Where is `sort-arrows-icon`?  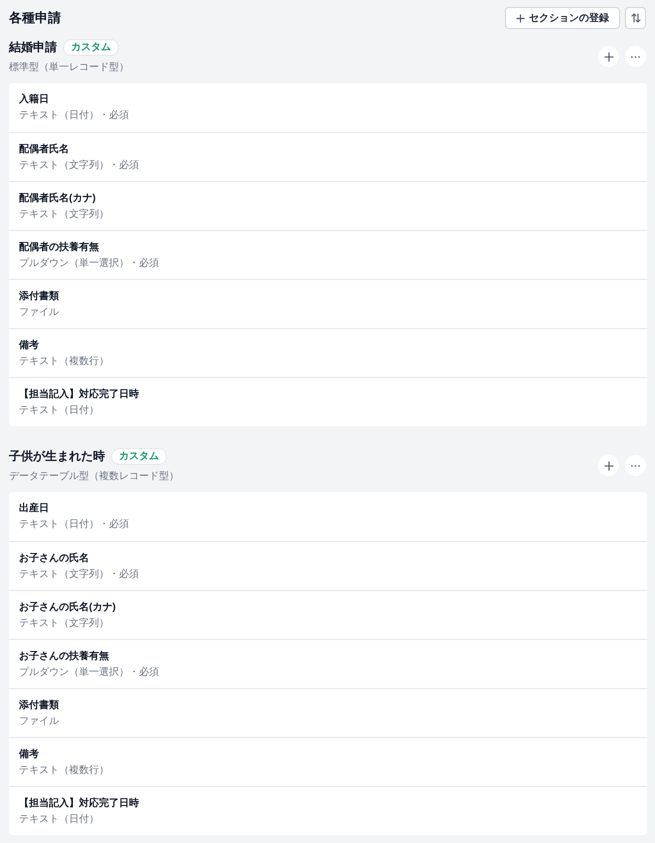 sort-arrows-icon is located at coordinates (635, 18).